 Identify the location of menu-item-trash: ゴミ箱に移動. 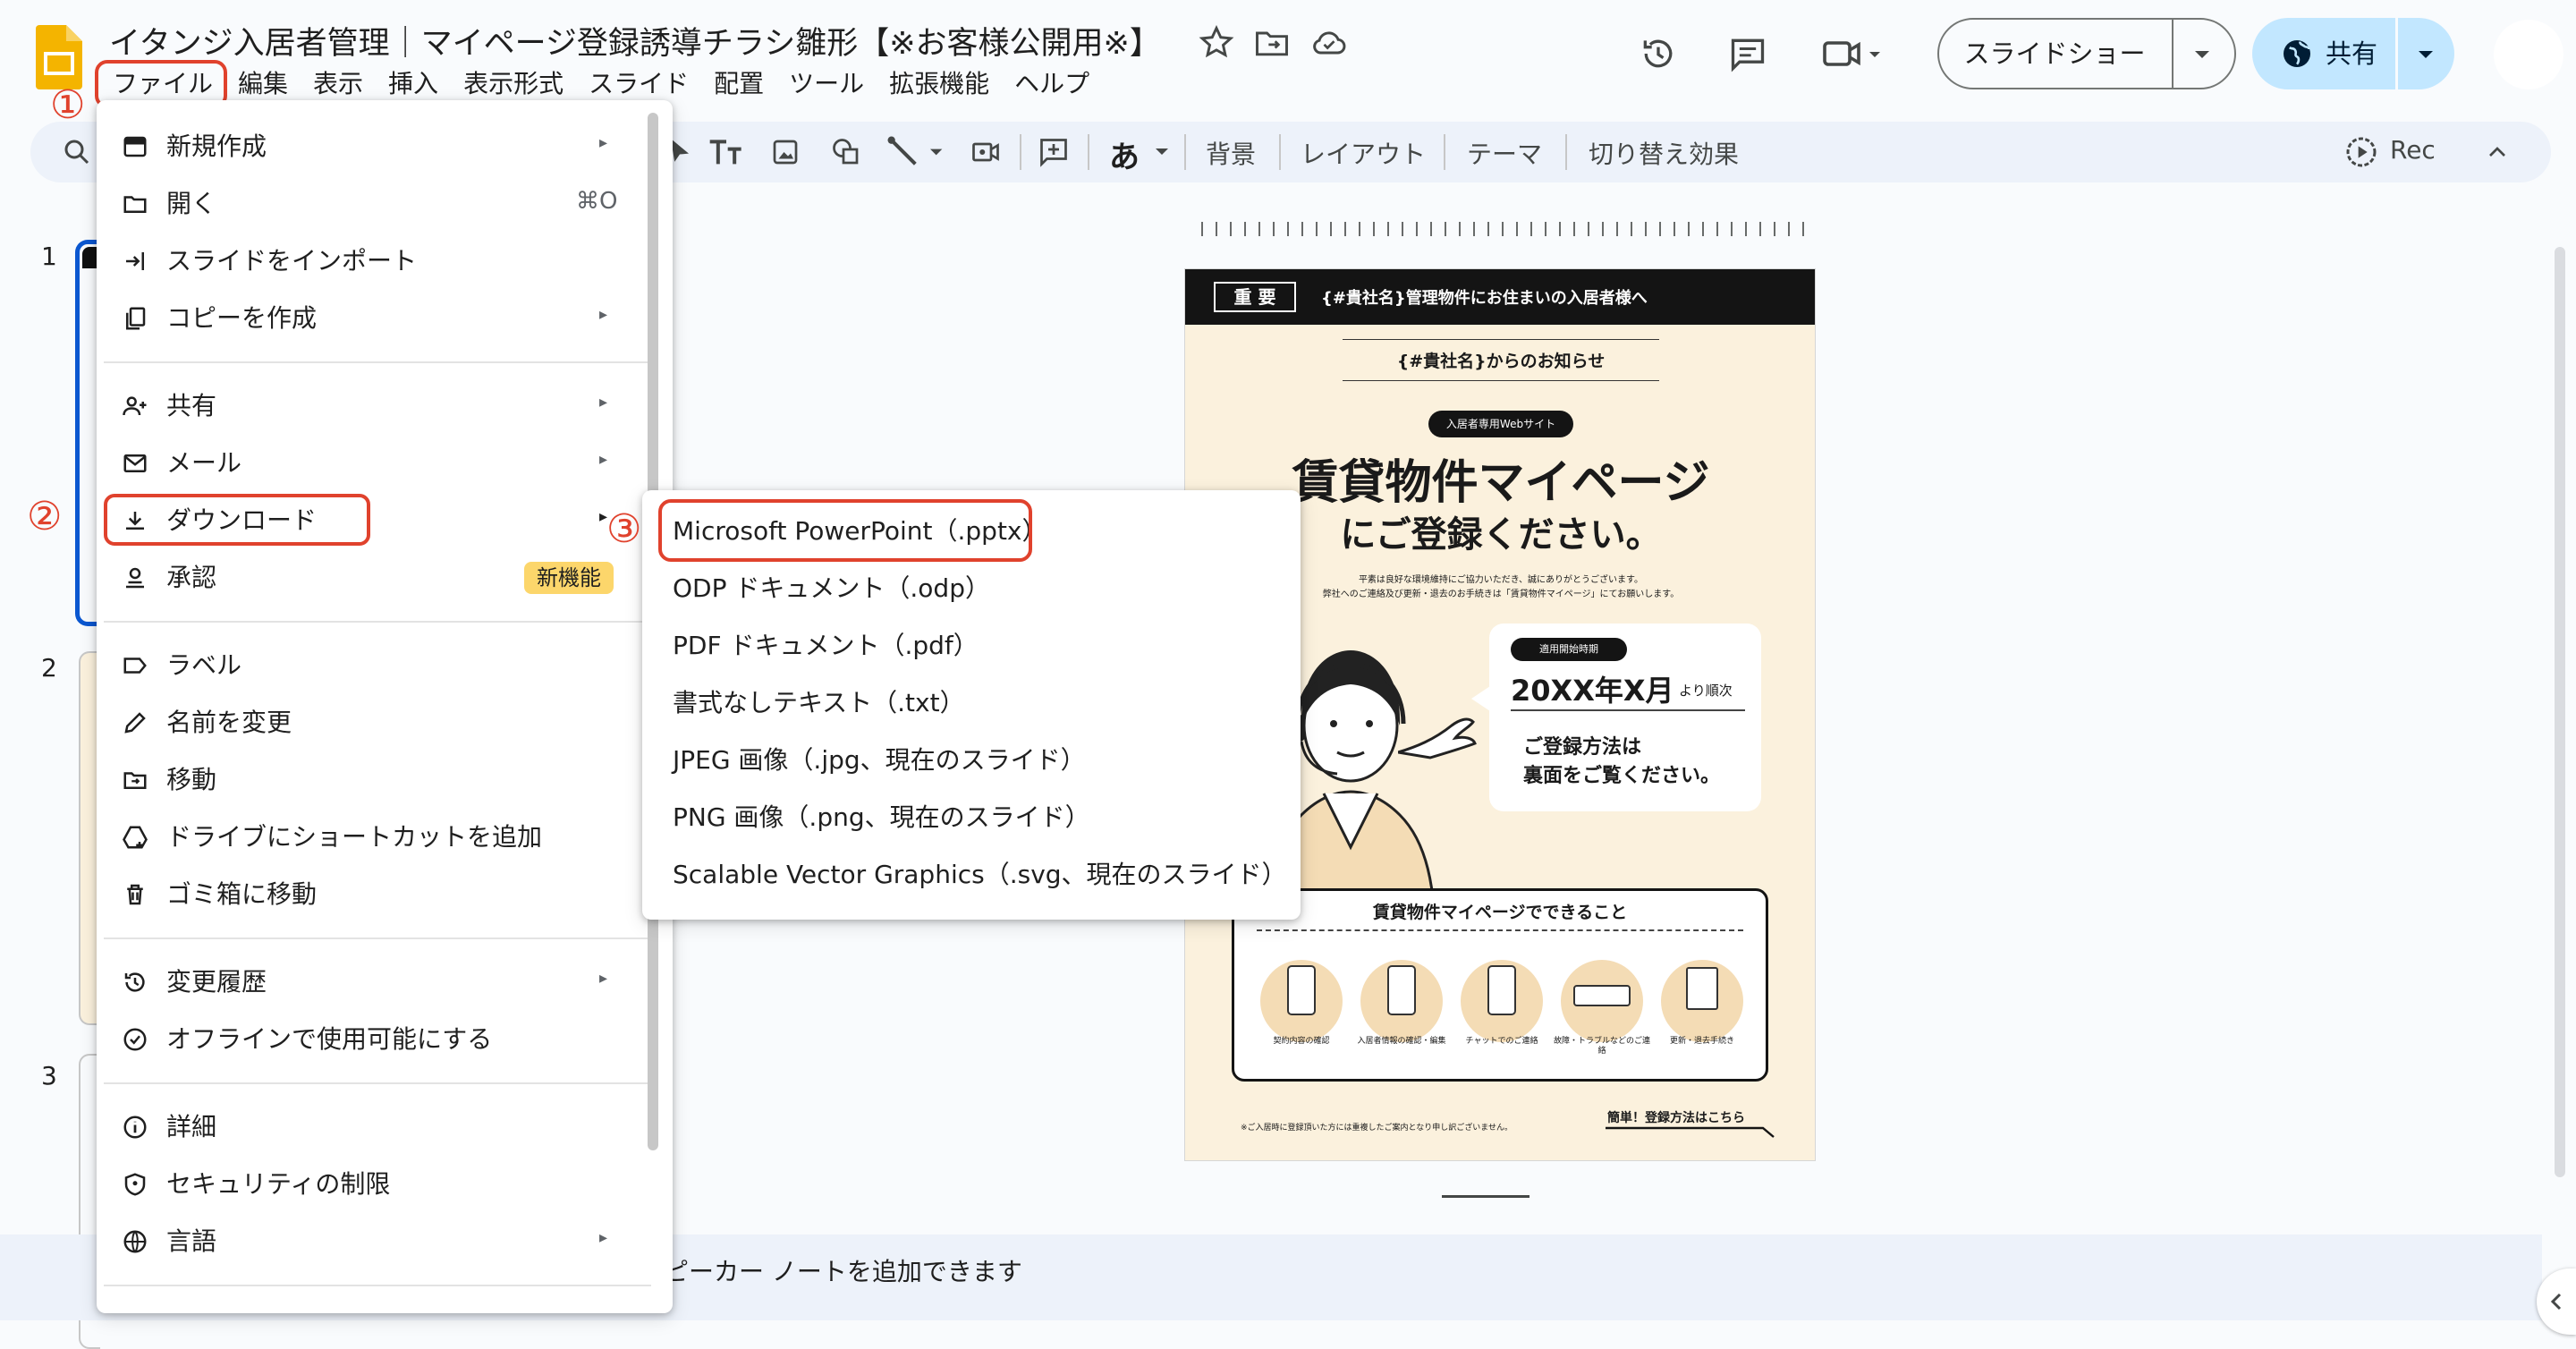
(385, 895).